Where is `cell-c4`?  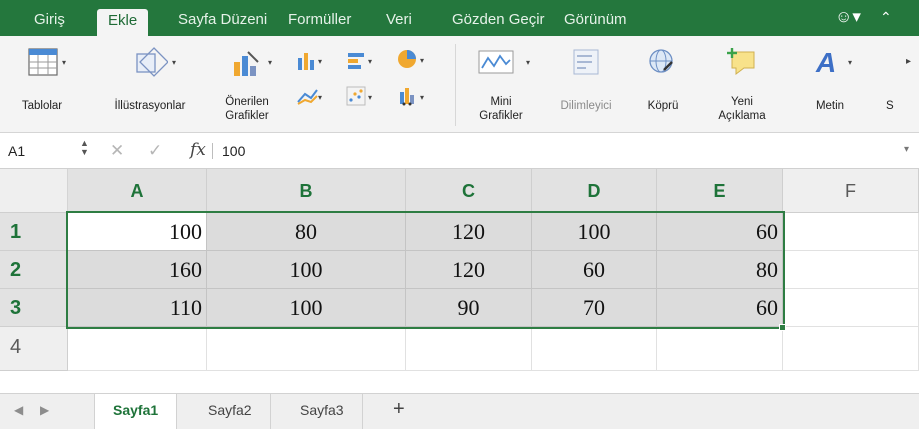 cell-c4 is located at coordinates (469, 349).